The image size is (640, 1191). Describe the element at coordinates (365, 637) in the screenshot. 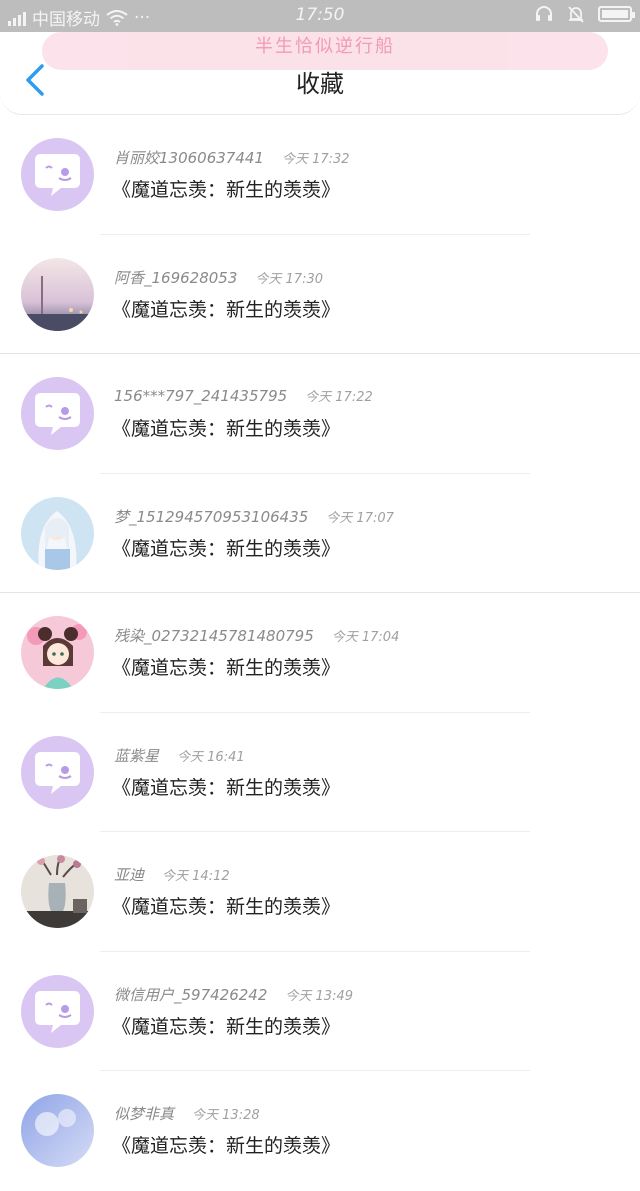

I see `timestamp: 今天 17:04` at that location.